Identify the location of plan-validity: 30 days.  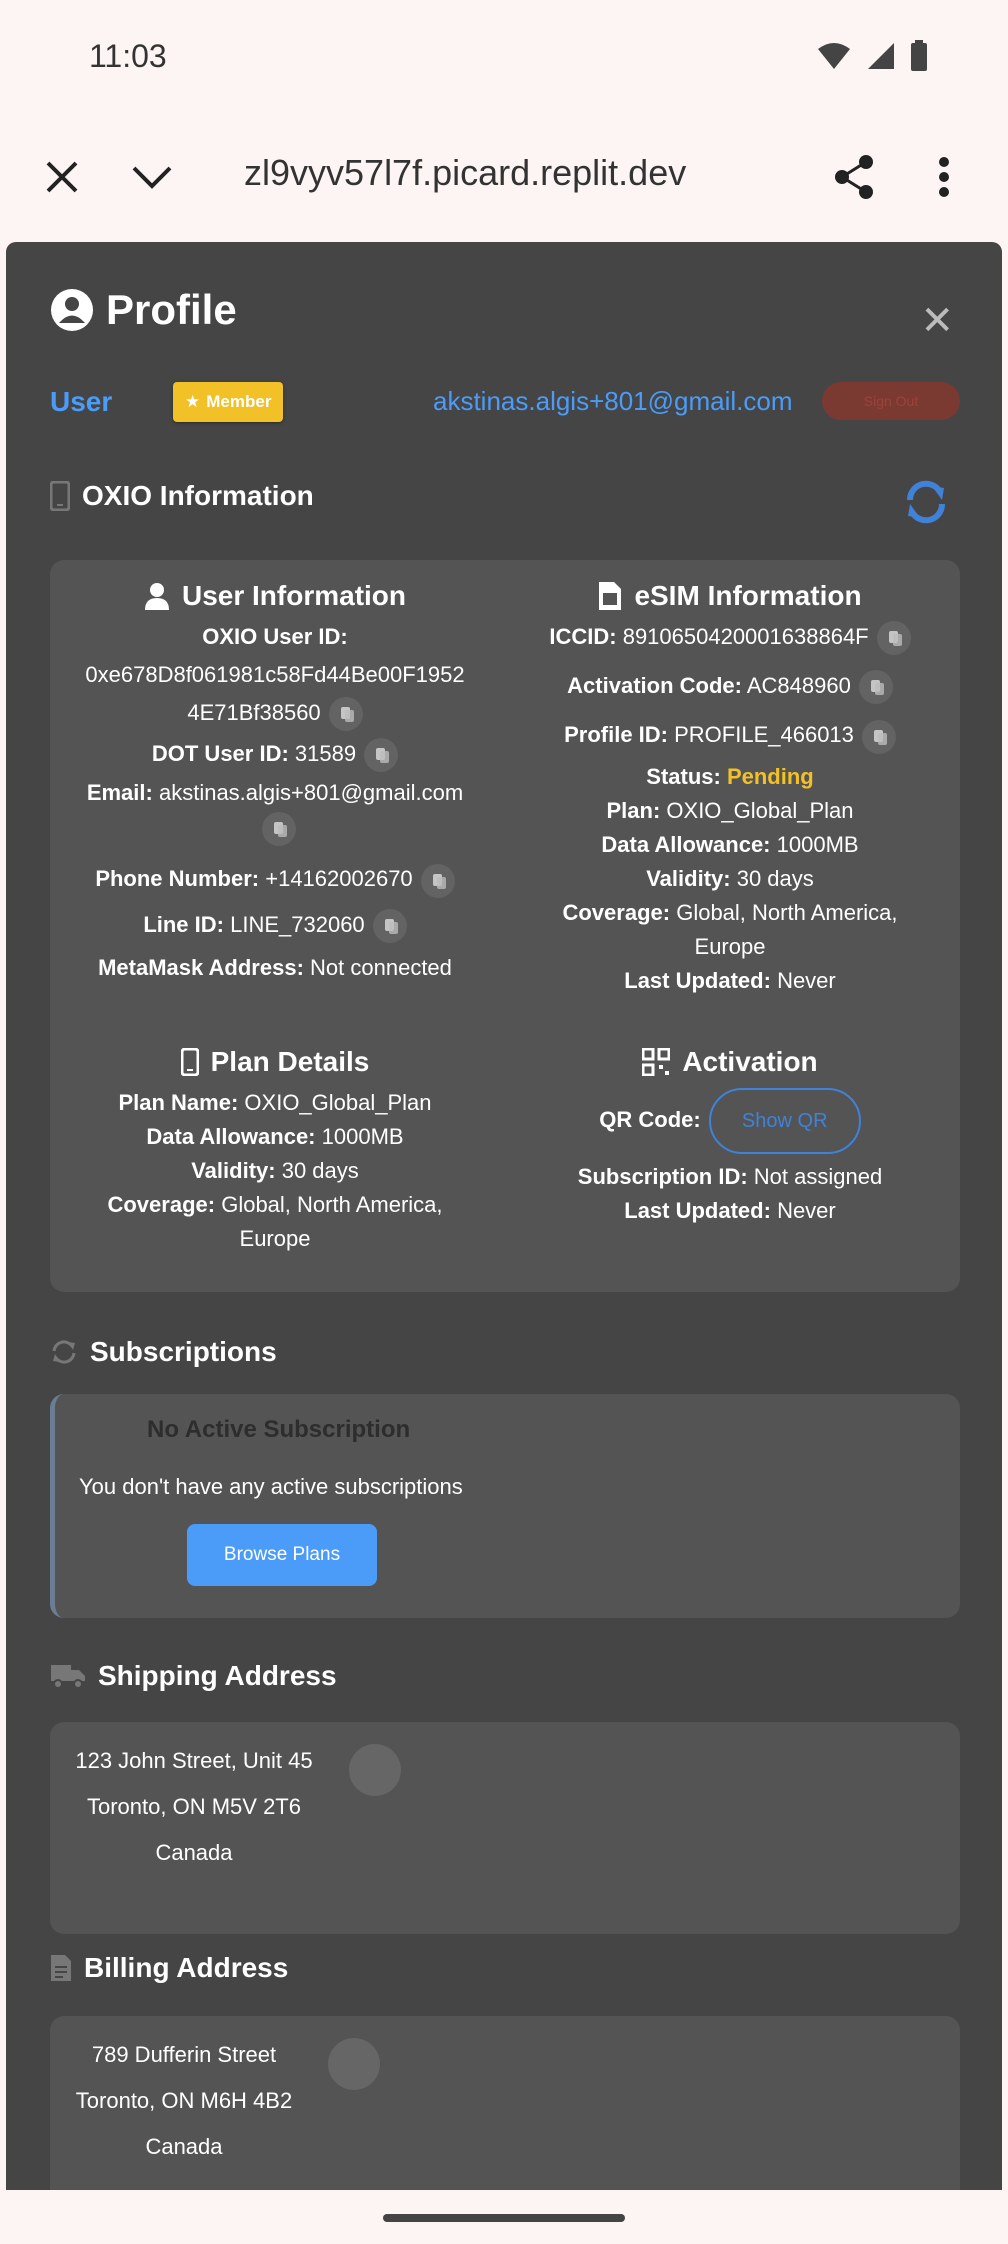
(320, 1170).